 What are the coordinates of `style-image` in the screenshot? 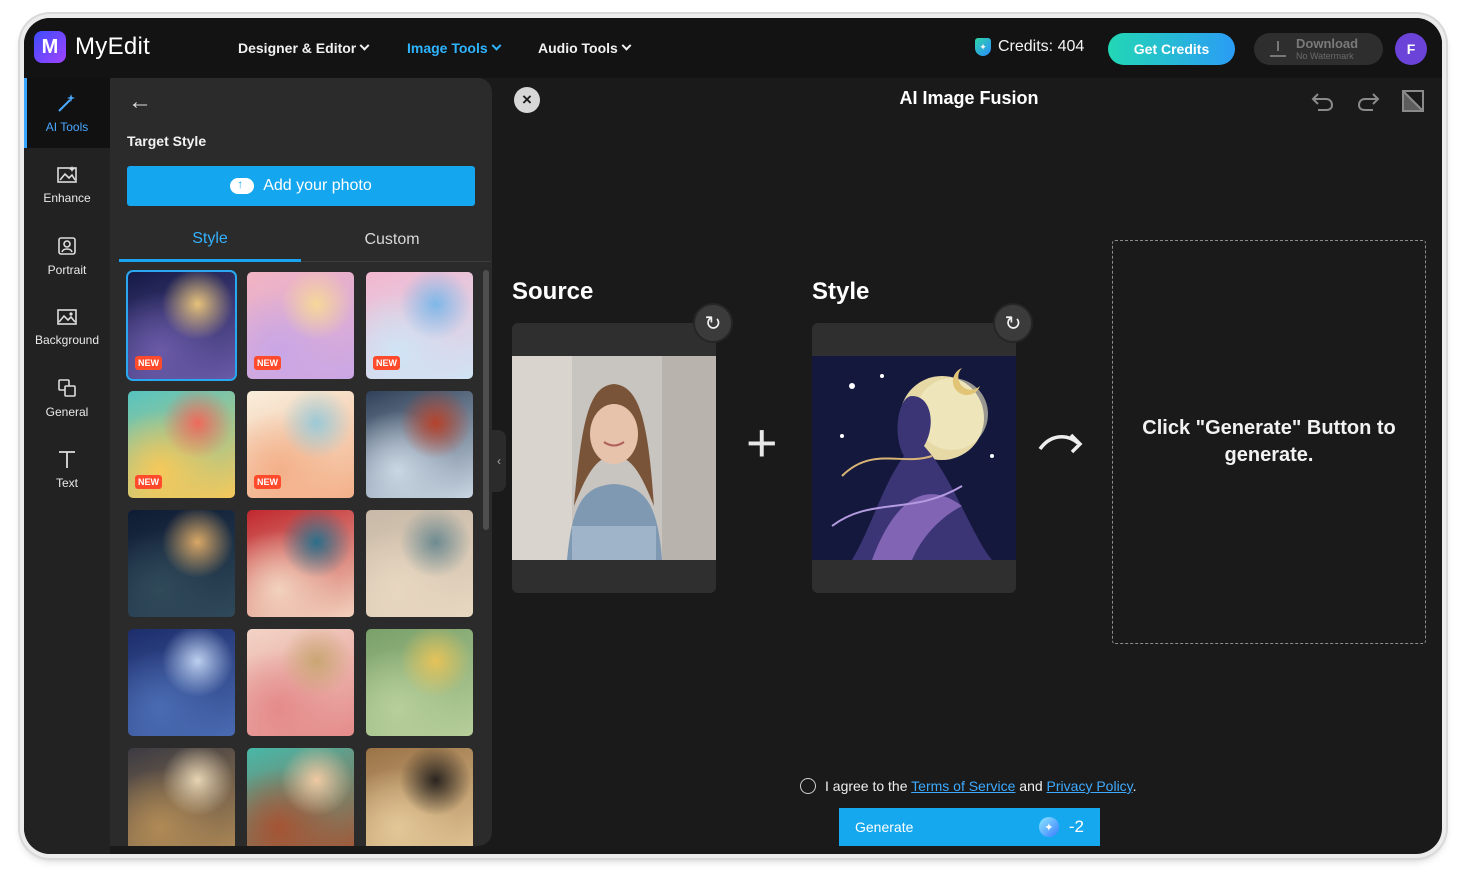 It's located at (914, 458).